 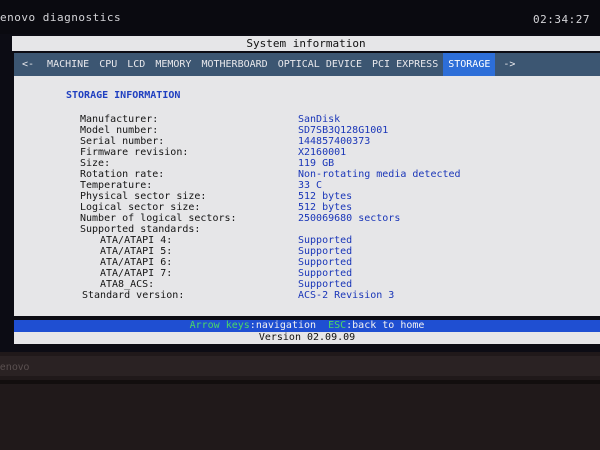 I want to click on app-title: enovo diagnostics, so click(x=61, y=17).